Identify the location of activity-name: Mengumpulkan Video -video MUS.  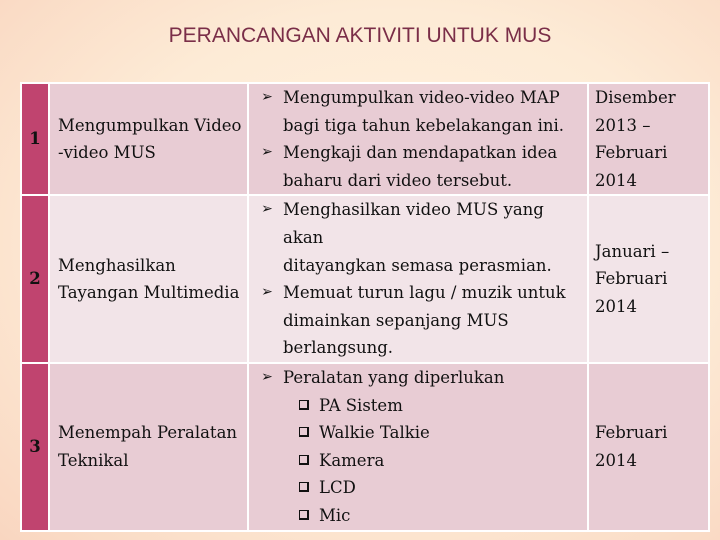
(148, 139).